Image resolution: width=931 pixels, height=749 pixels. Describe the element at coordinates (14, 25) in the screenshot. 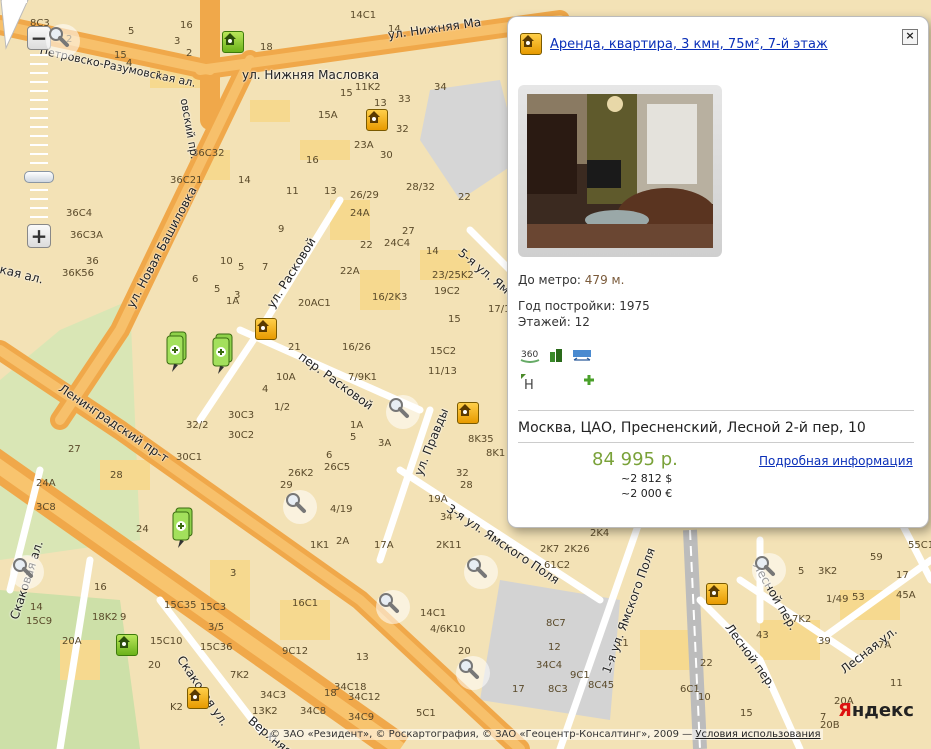

I see `popup-tail` at that location.